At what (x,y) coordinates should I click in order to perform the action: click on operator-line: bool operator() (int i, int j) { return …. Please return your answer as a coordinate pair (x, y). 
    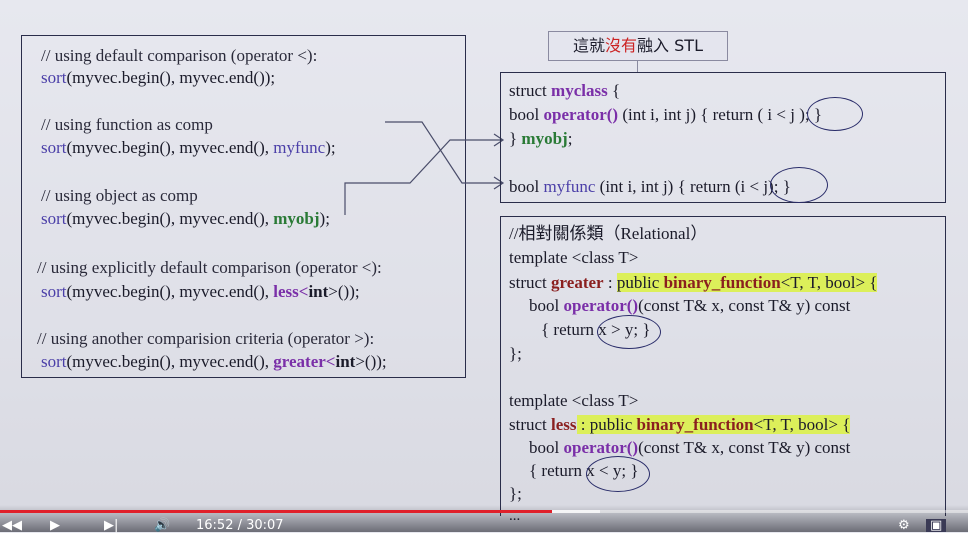
    Looking at the image, I should click on (665, 114).